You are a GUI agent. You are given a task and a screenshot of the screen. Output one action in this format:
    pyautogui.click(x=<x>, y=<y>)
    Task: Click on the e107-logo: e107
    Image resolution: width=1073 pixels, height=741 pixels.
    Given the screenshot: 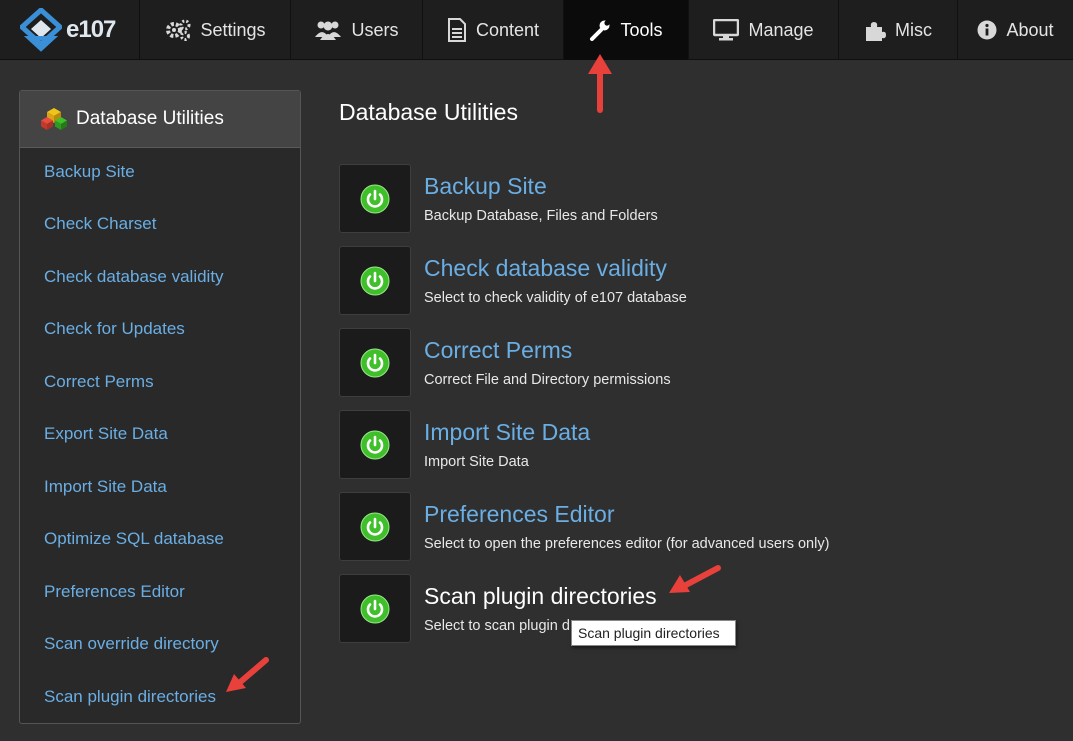 What is the action you would take?
    pyautogui.click(x=70, y=30)
    